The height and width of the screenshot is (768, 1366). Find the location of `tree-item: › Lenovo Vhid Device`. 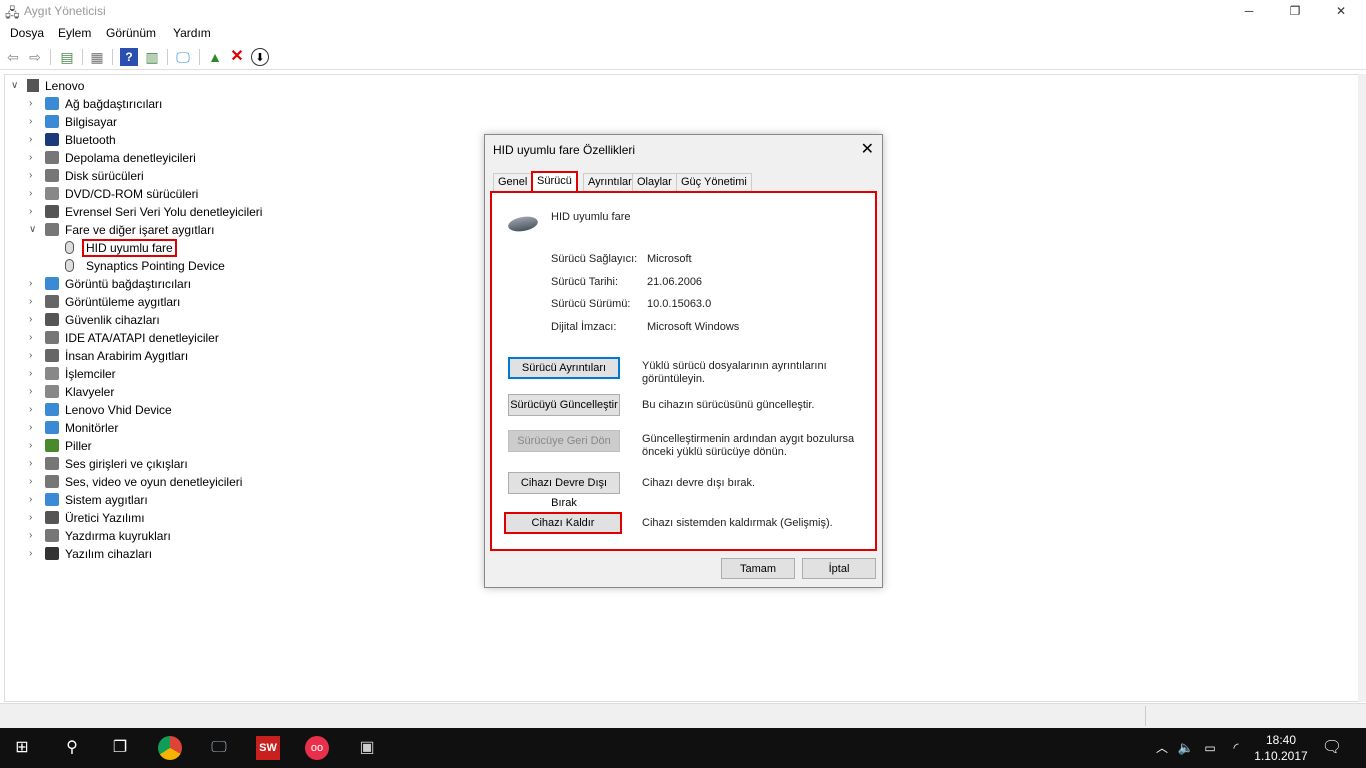

tree-item: › Lenovo Vhid Device is located at coordinates (165, 410).